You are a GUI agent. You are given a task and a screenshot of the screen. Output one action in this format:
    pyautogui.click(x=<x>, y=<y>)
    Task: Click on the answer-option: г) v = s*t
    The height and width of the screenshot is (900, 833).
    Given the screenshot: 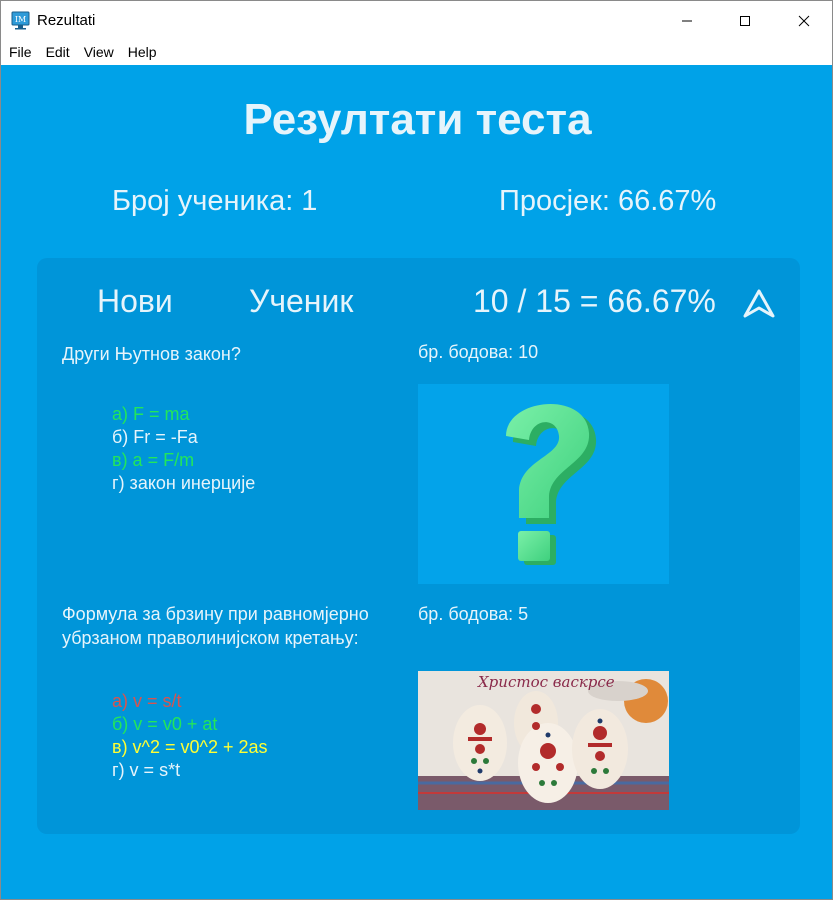 What is the action you would take?
    pyautogui.click(x=146, y=770)
    